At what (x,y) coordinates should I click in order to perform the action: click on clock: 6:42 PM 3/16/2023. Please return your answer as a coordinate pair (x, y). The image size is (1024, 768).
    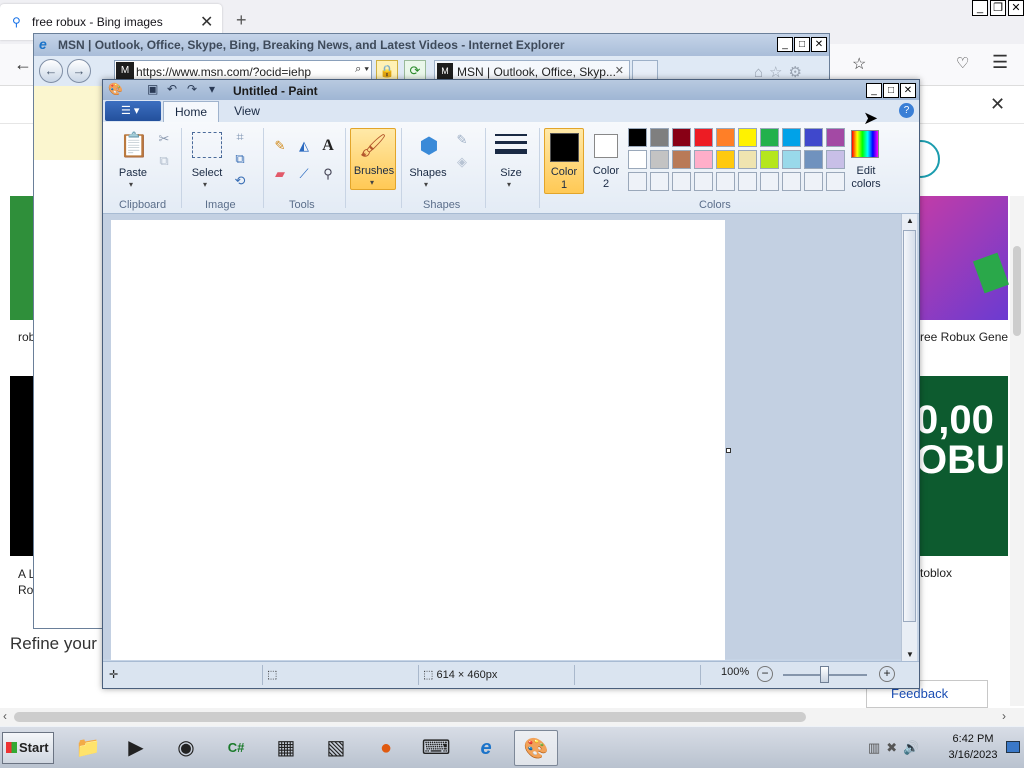
    Looking at the image, I should click on (973, 747).